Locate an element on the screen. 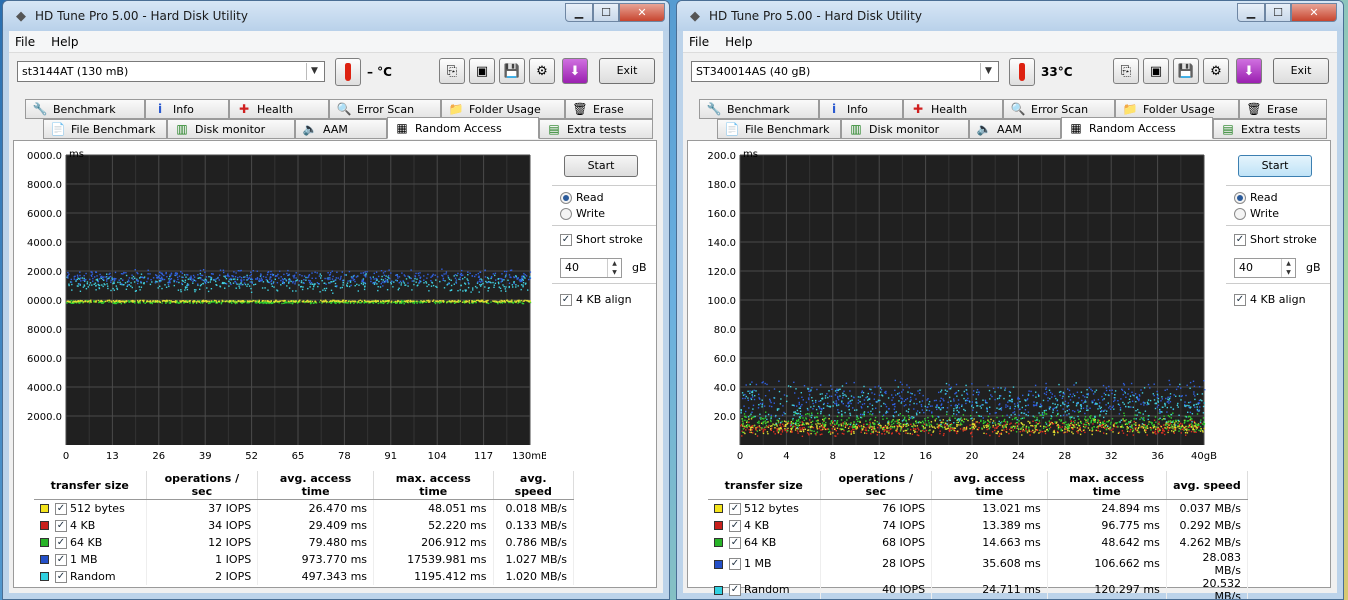 The height and width of the screenshot is (600, 1348). spinner-arrows-icon: ▲ ▼ is located at coordinates (614, 268).